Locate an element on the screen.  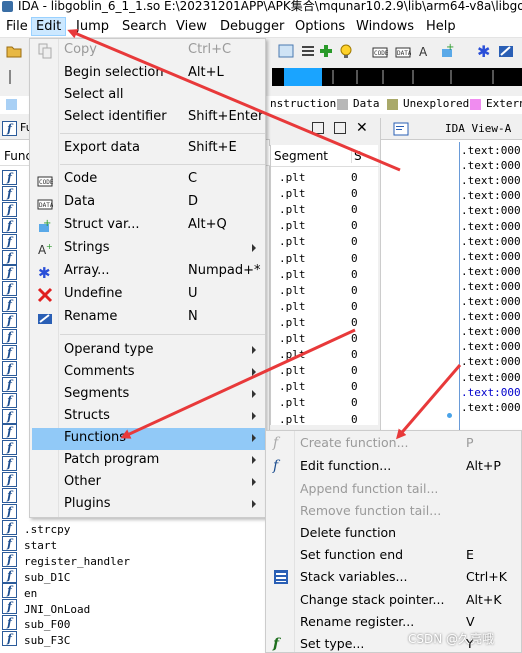
edit-menu-structs: Structs is located at coordinates (148, 417).